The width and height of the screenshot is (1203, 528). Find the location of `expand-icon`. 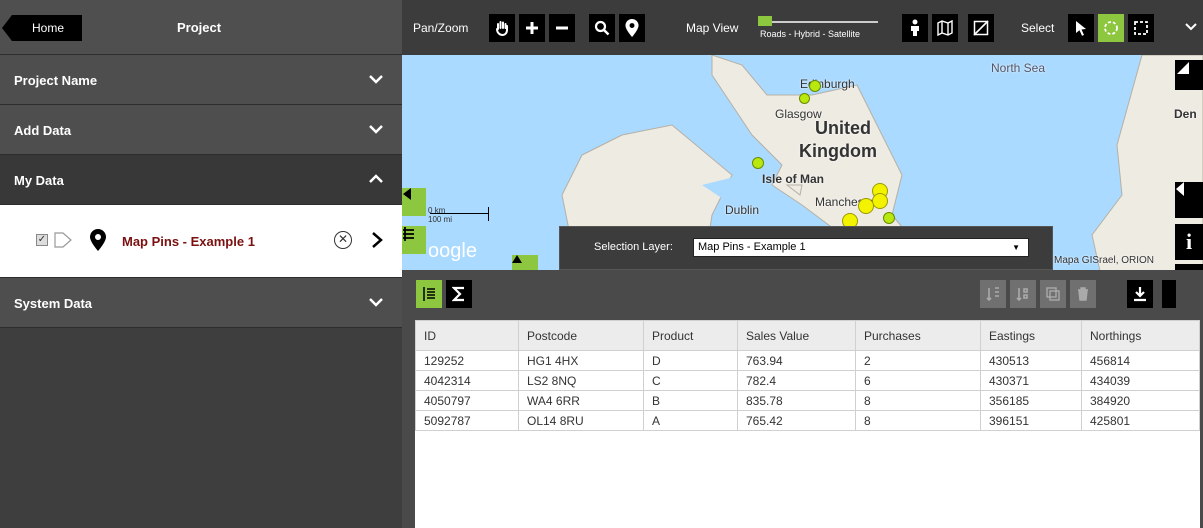

expand-icon is located at coordinates (1169, 294).